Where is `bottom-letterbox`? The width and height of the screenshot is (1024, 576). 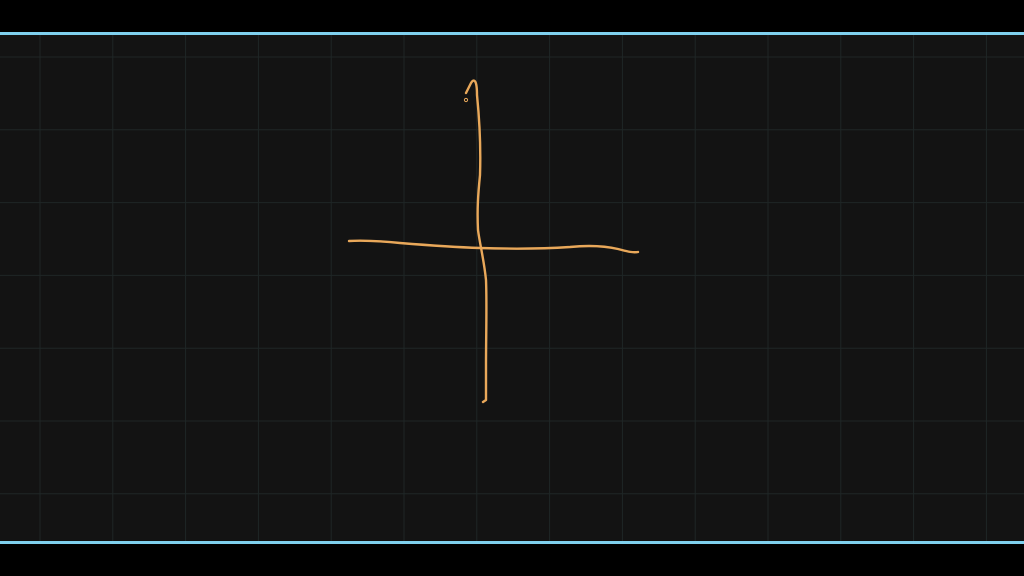
bottom-letterbox is located at coordinates (512, 560).